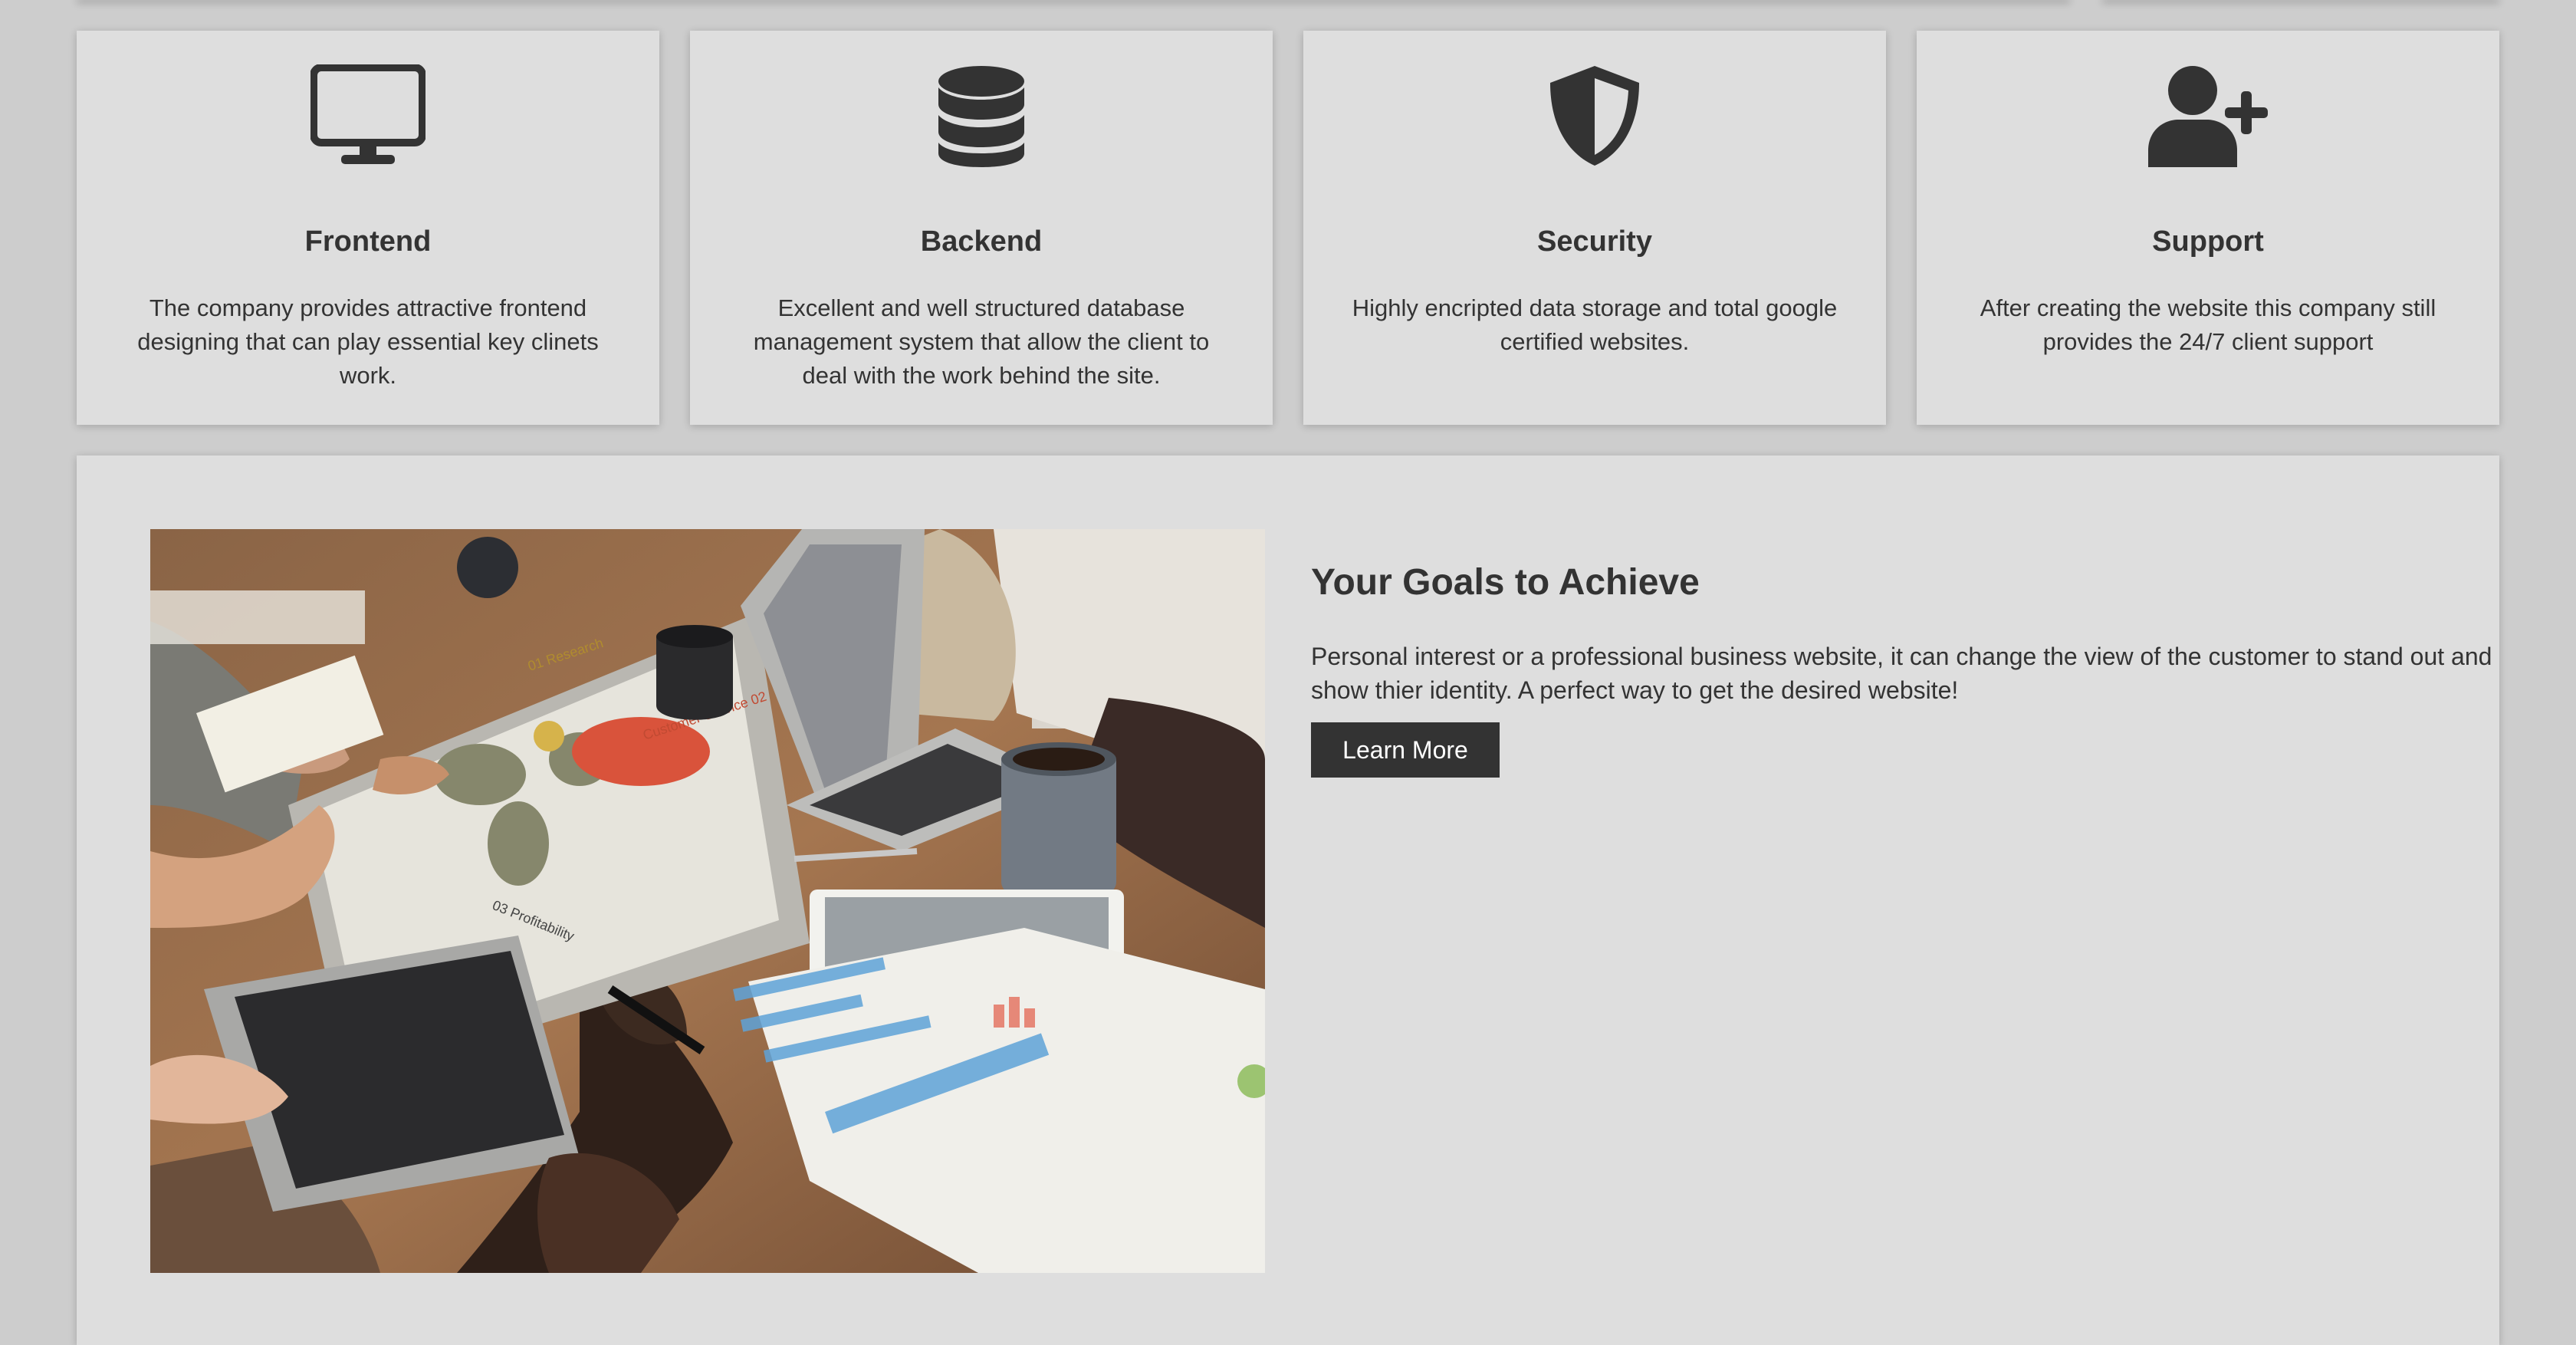 The width and height of the screenshot is (2576, 1345). Describe the element at coordinates (1406, 750) in the screenshot. I see `learn-more-button: Learn More` at that location.